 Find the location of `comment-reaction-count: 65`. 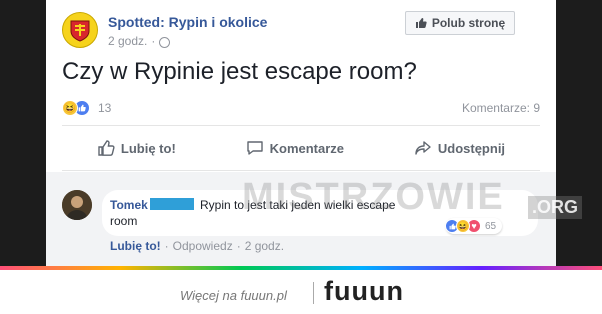

comment-reaction-count: 65 is located at coordinates (491, 226).